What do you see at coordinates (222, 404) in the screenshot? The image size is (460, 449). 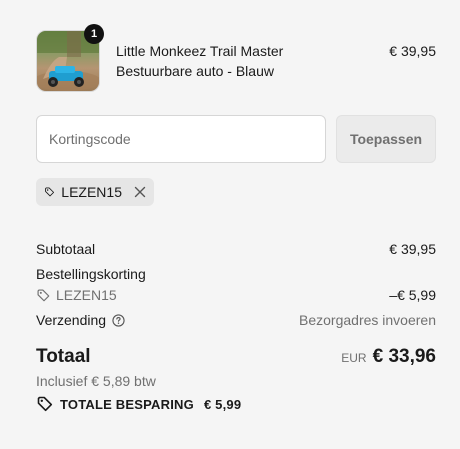 I see `savings-value: € 5,99` at bounding box center [222, 404].